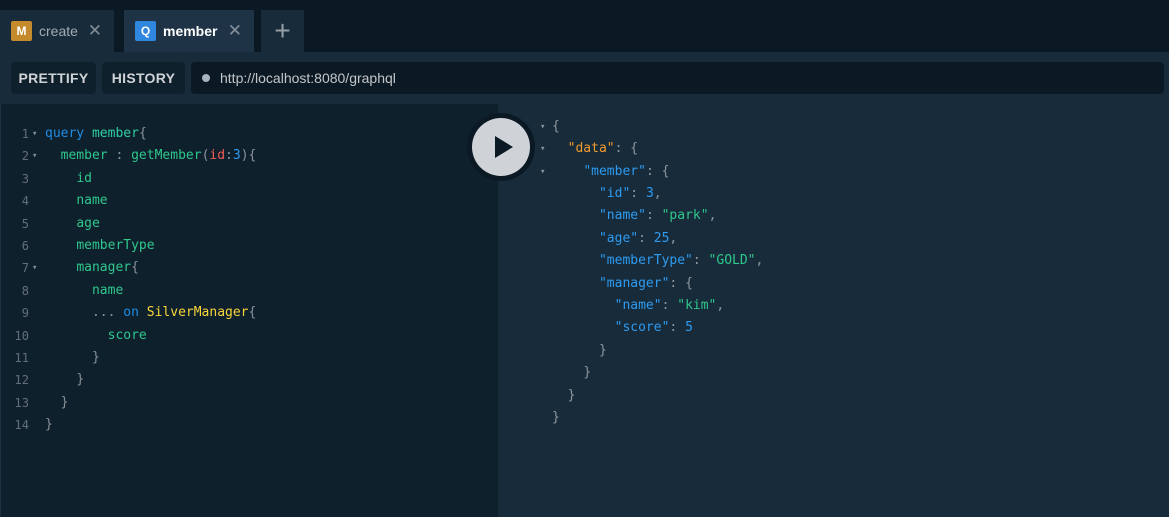 The image size is (1169, 517). What do you see at coordinates (145, 31) in the screenshot?
I see `tab-badge-member: Q` at bounding box center [145, 31].